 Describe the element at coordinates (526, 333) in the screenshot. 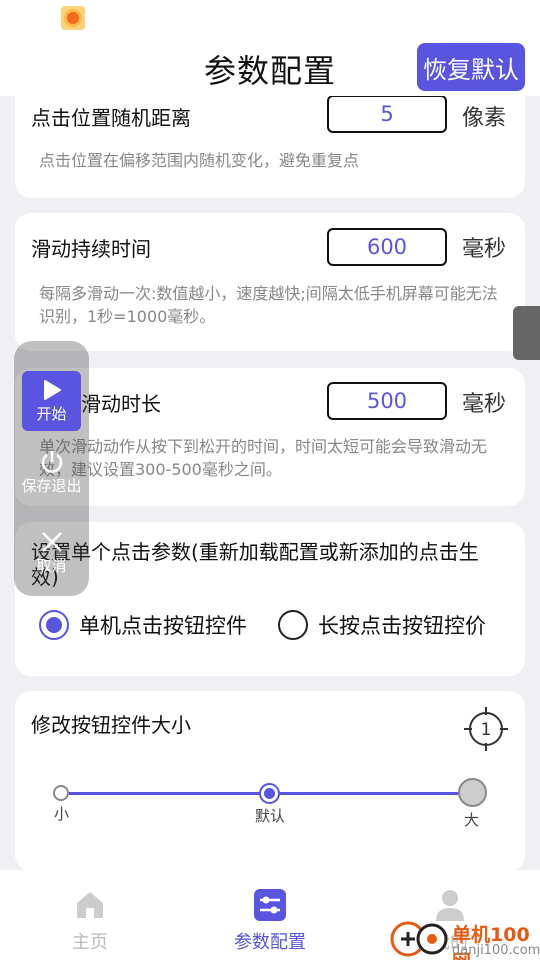

I see `side-drawer-handle` at that location.